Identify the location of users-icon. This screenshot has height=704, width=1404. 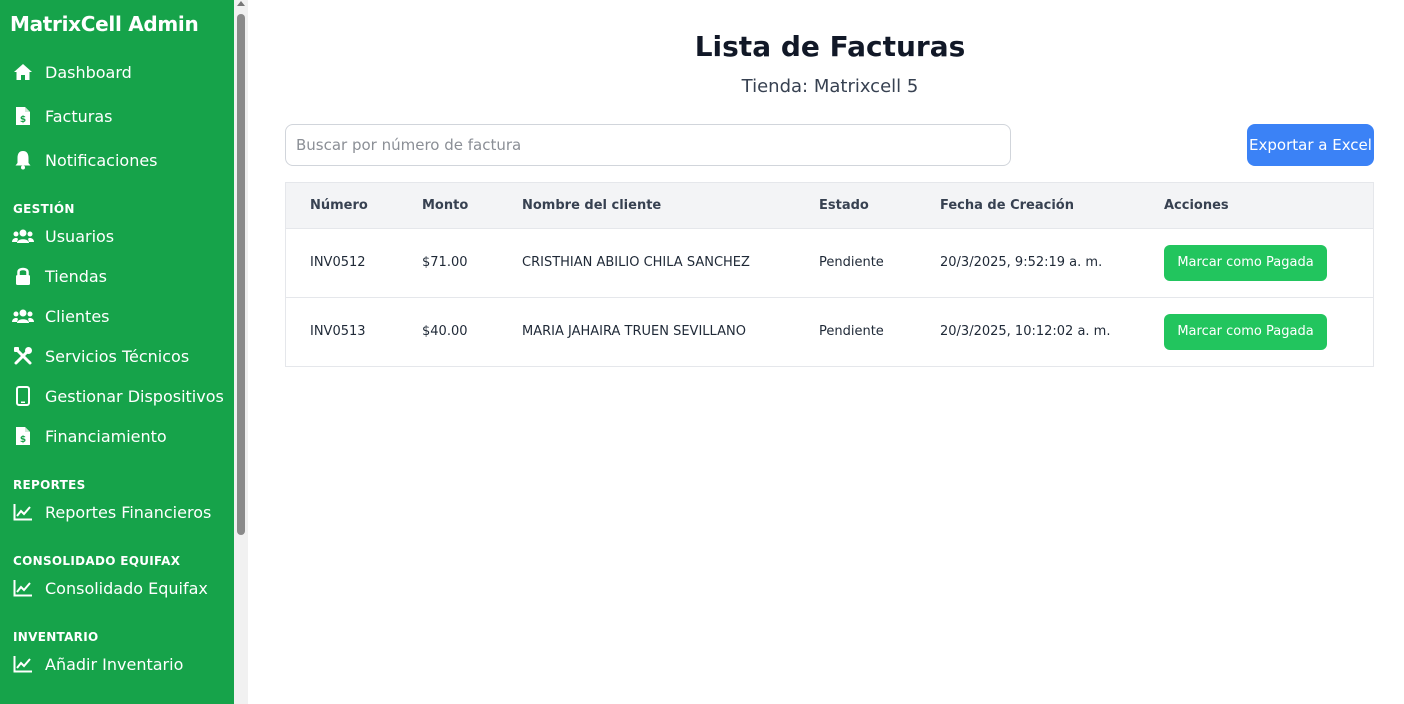
(23, 236).